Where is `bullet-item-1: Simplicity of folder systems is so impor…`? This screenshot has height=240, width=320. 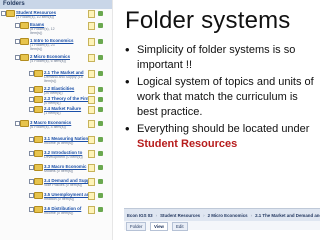 bullet-item-1: Simplicity of folder systems is so impor… is located at coordinates (221, 57).